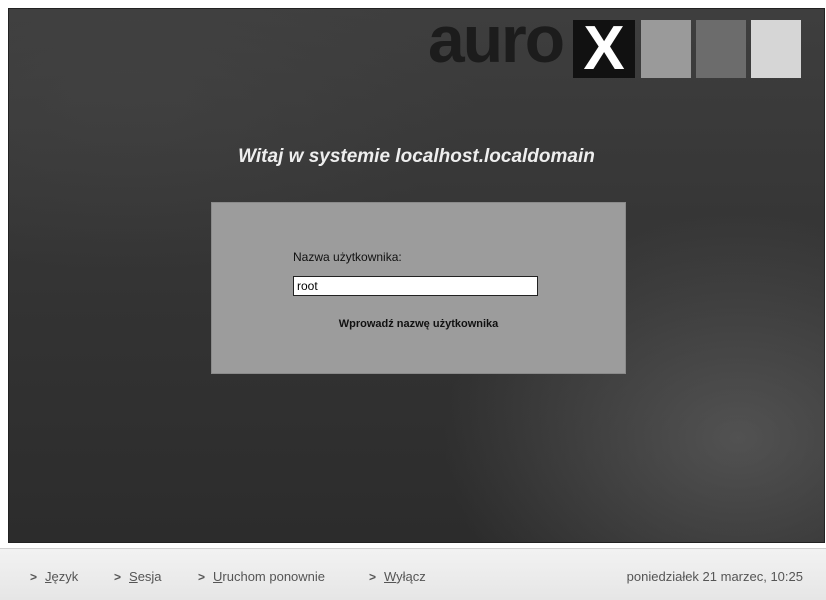 This screenshot has height=600, width=826. I want to click on aurox-logo: auro X, so click(623, 44).